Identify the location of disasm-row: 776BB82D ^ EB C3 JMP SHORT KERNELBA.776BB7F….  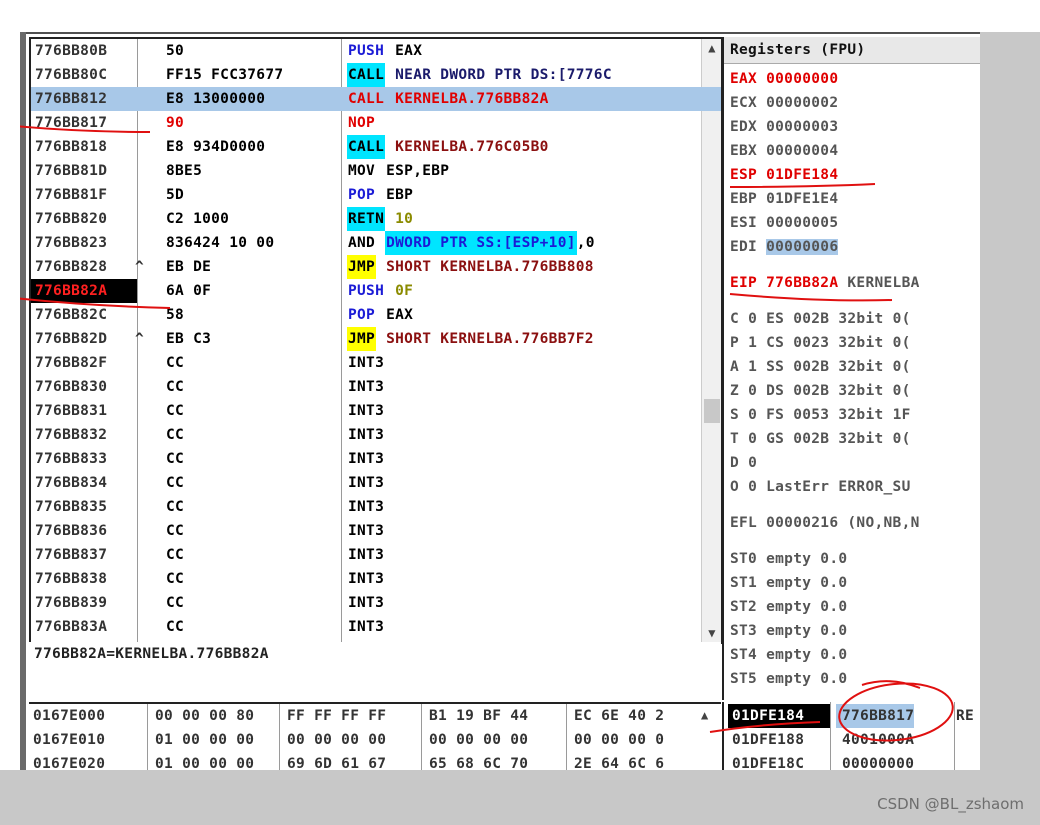
(376, 339).